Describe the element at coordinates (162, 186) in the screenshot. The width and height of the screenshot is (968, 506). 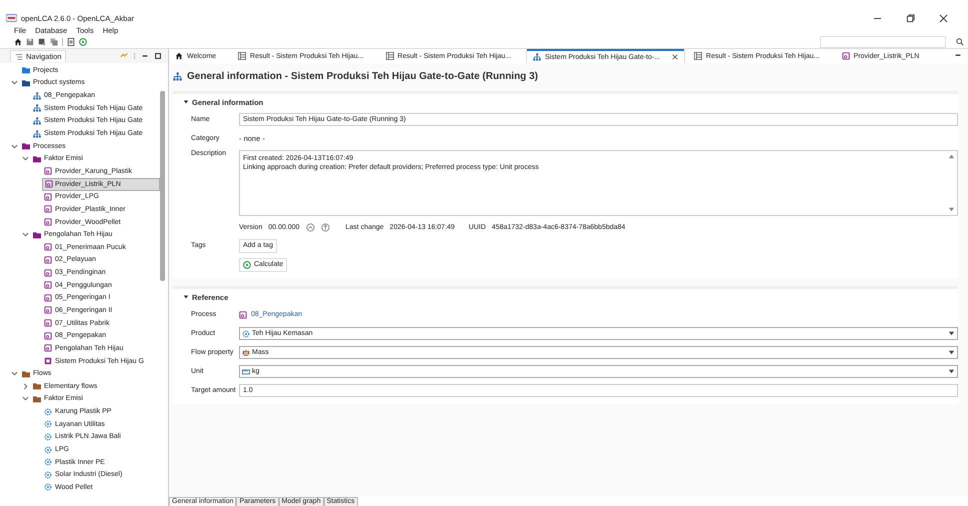
I see `scrollbar-thumb` at that location.